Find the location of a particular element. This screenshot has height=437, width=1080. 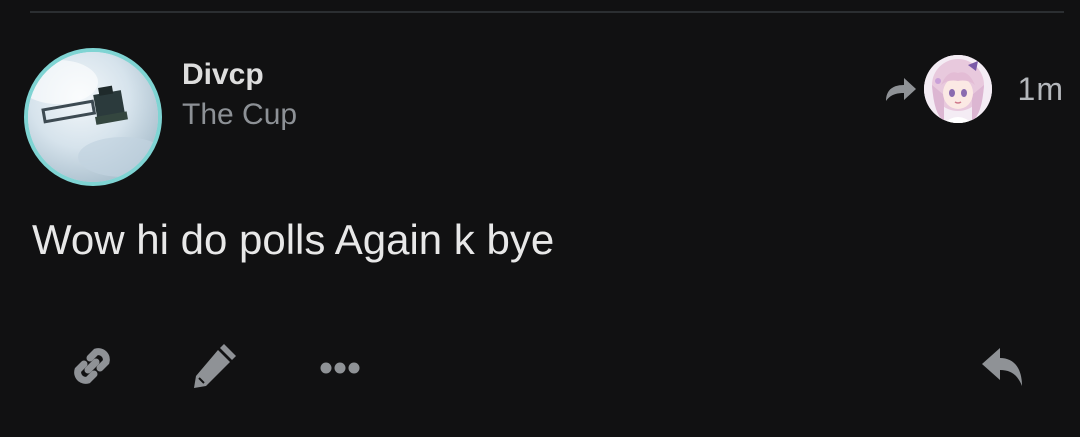

post-actions is located at coordinates (540, 366).